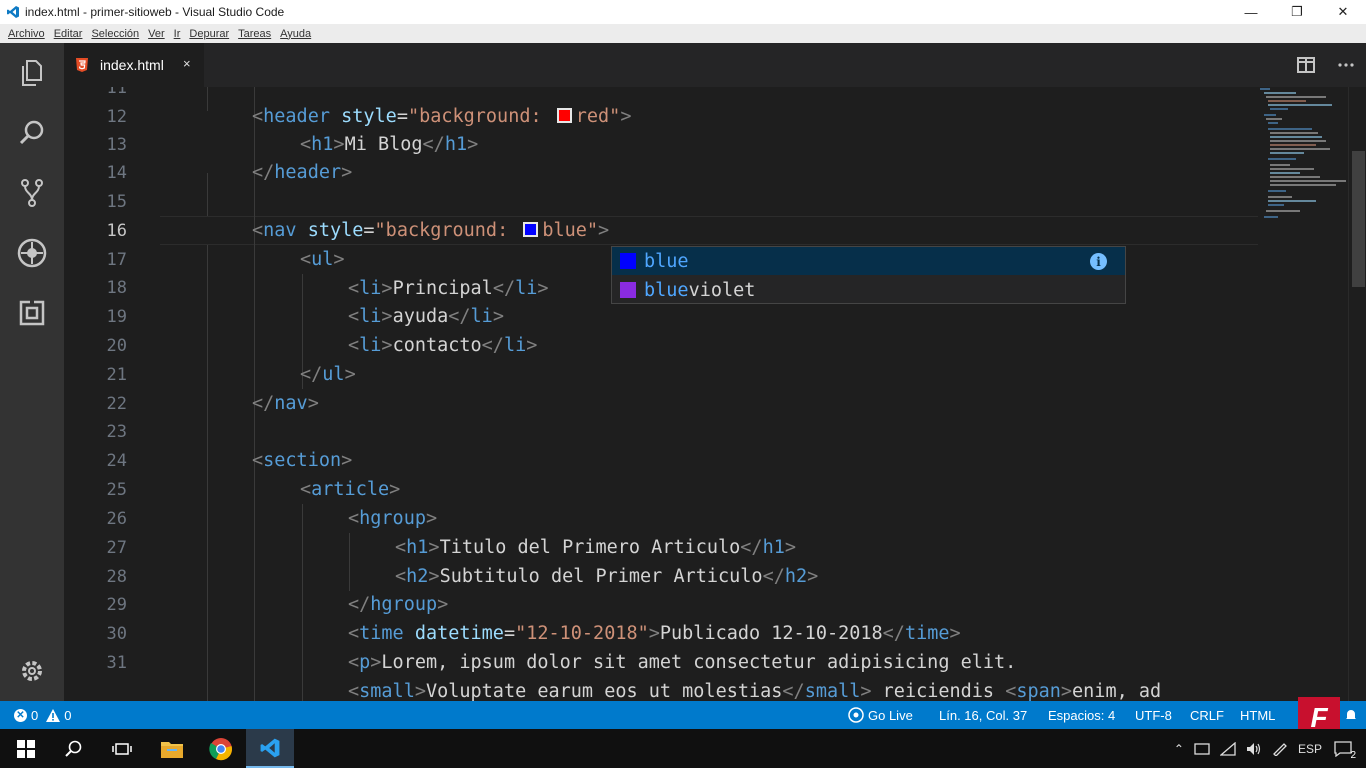  What do you see at coordinates (328, 374) in the screenshot?
I see `code-line-21: </ul>` at bounding box center [328, 374].